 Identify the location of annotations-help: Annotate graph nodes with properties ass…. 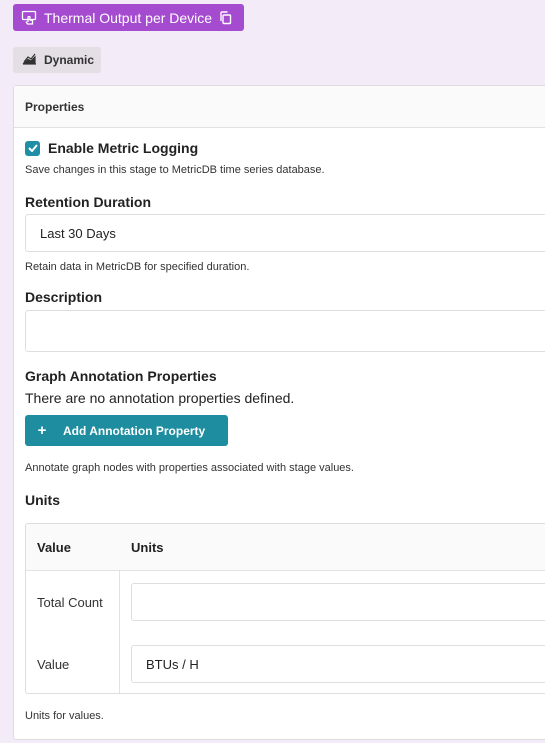
(189, 468).